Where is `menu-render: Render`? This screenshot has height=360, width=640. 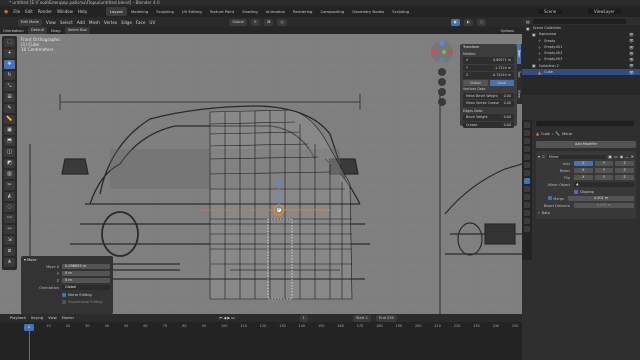
menu-render: Render is located at coordinates (45, 11).